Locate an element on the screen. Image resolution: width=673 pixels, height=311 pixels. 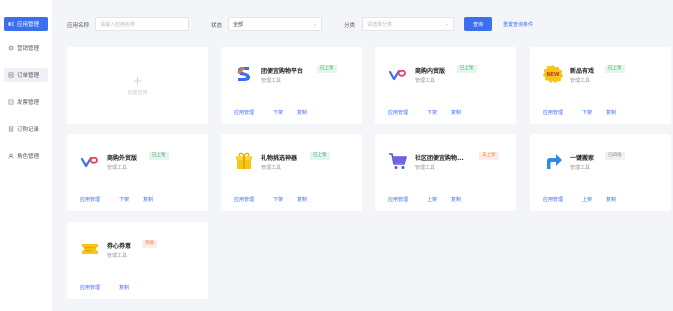
query-button: 查询 is located at coordinates (478, 24).